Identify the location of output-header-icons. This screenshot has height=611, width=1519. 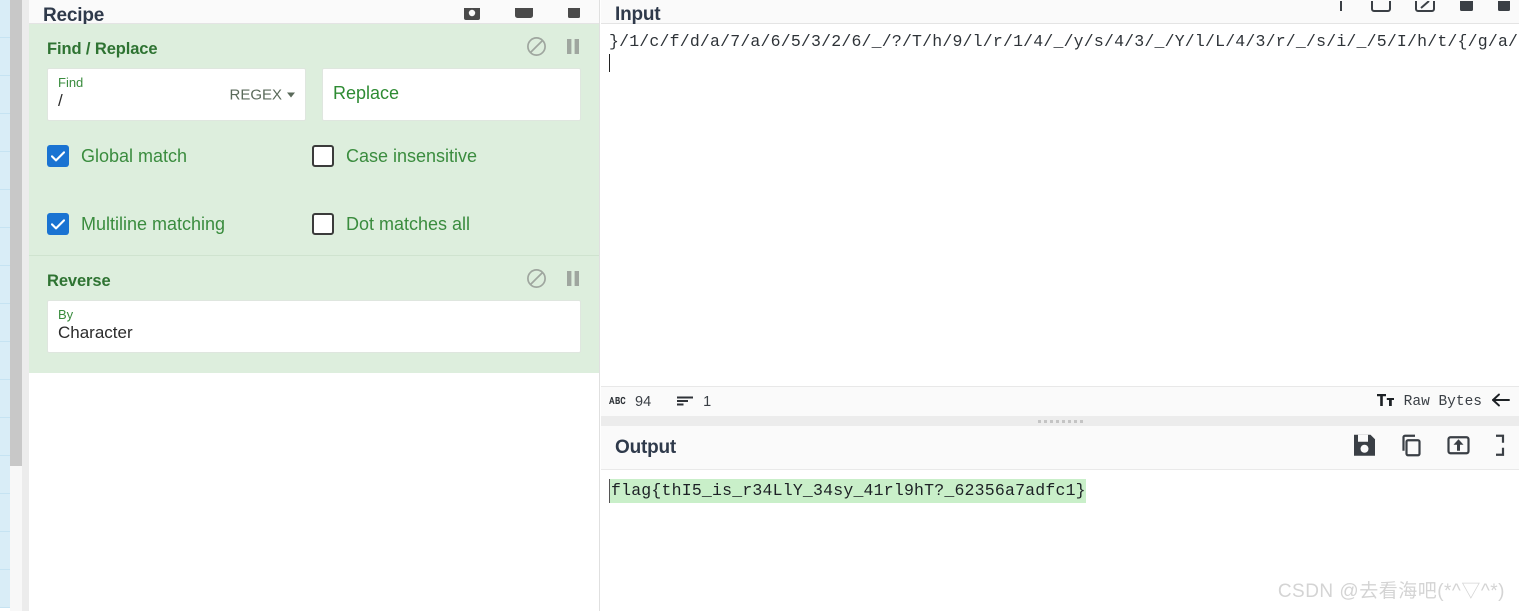
(1431, 446).